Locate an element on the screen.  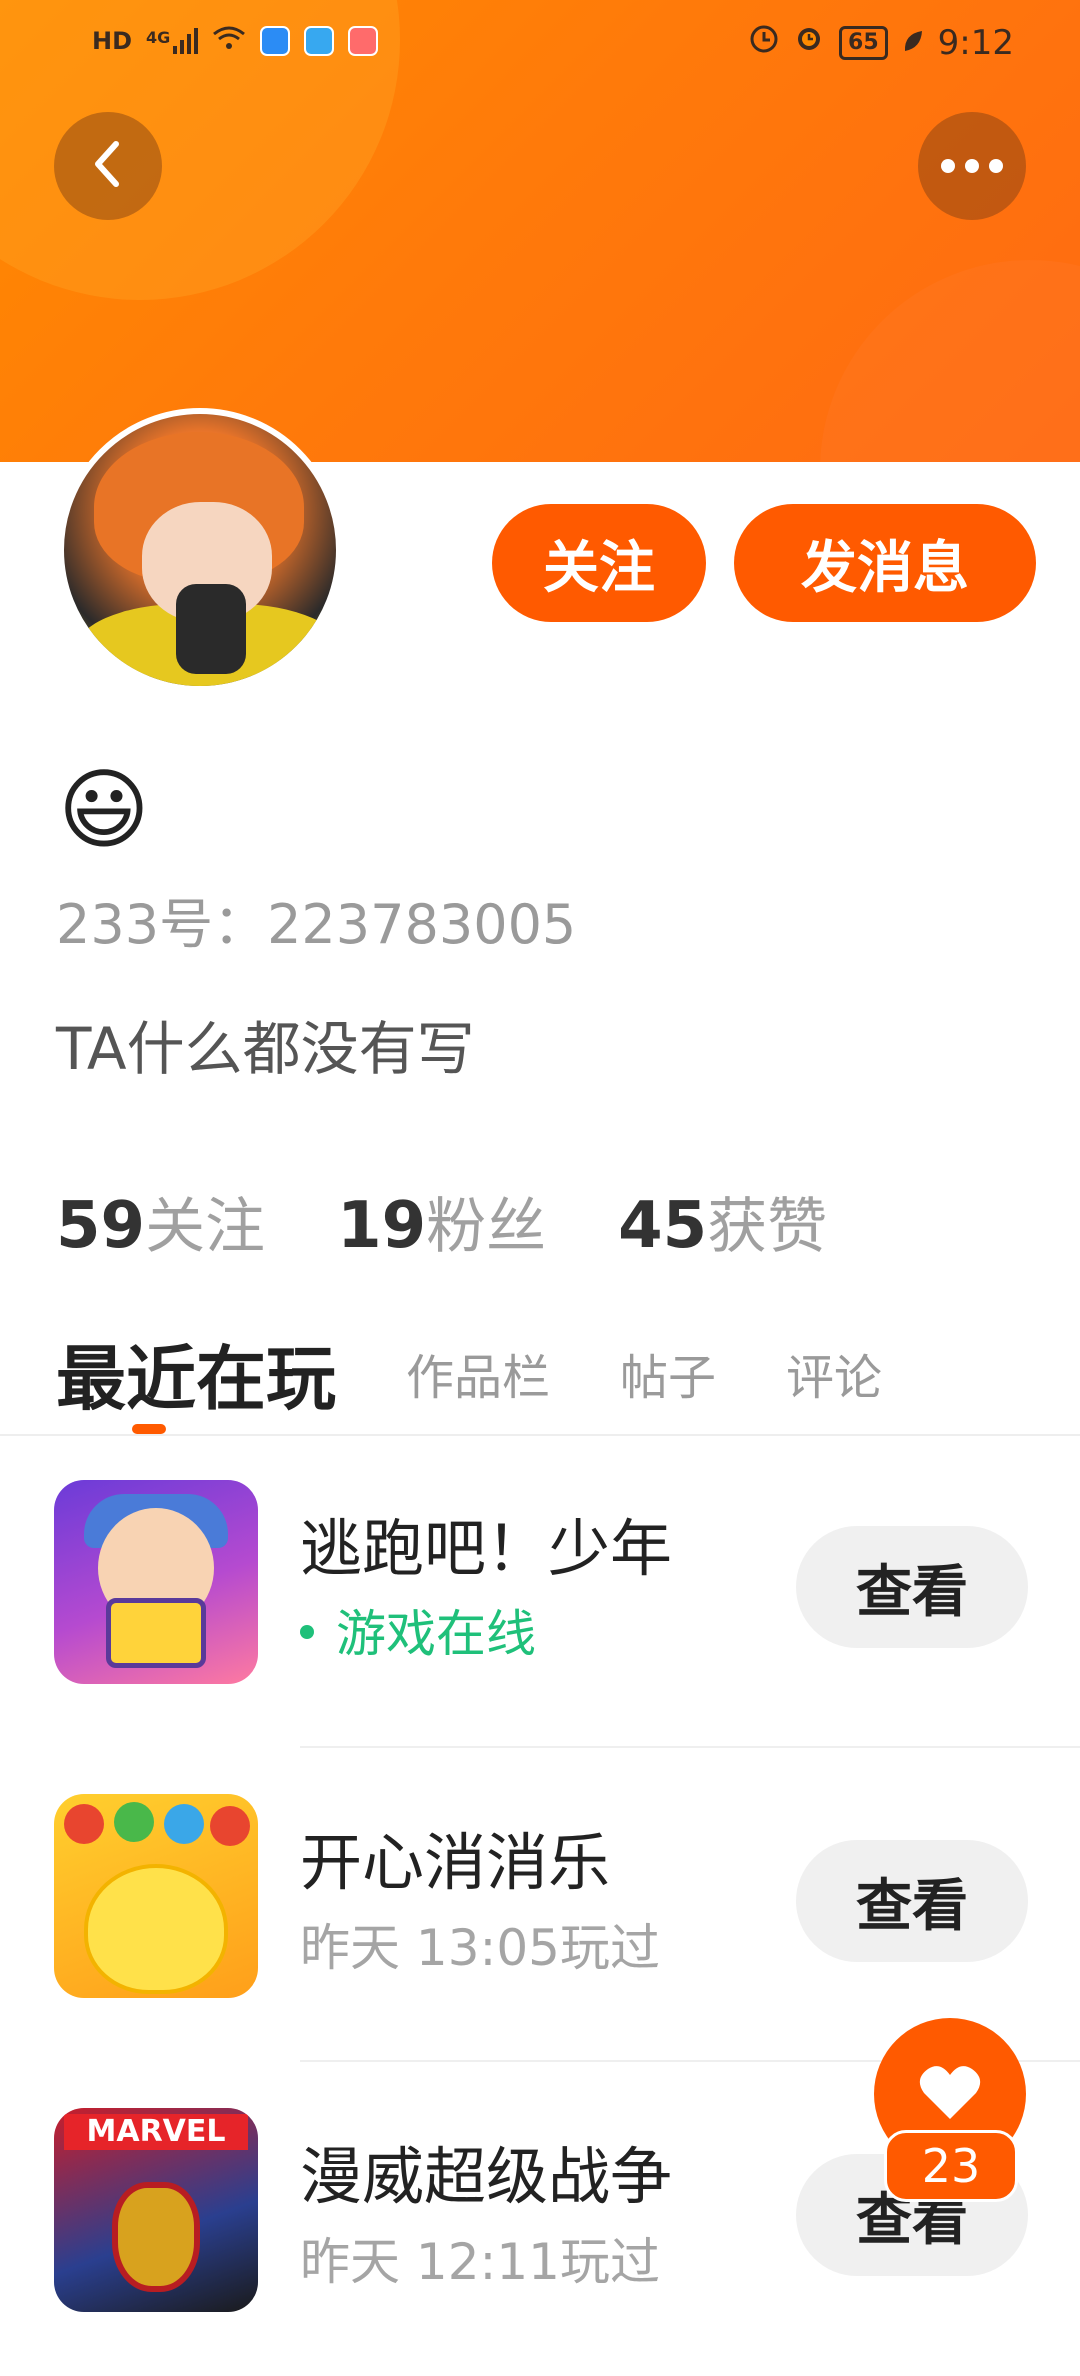
alarm-icon is located at coordinates (809, 42).